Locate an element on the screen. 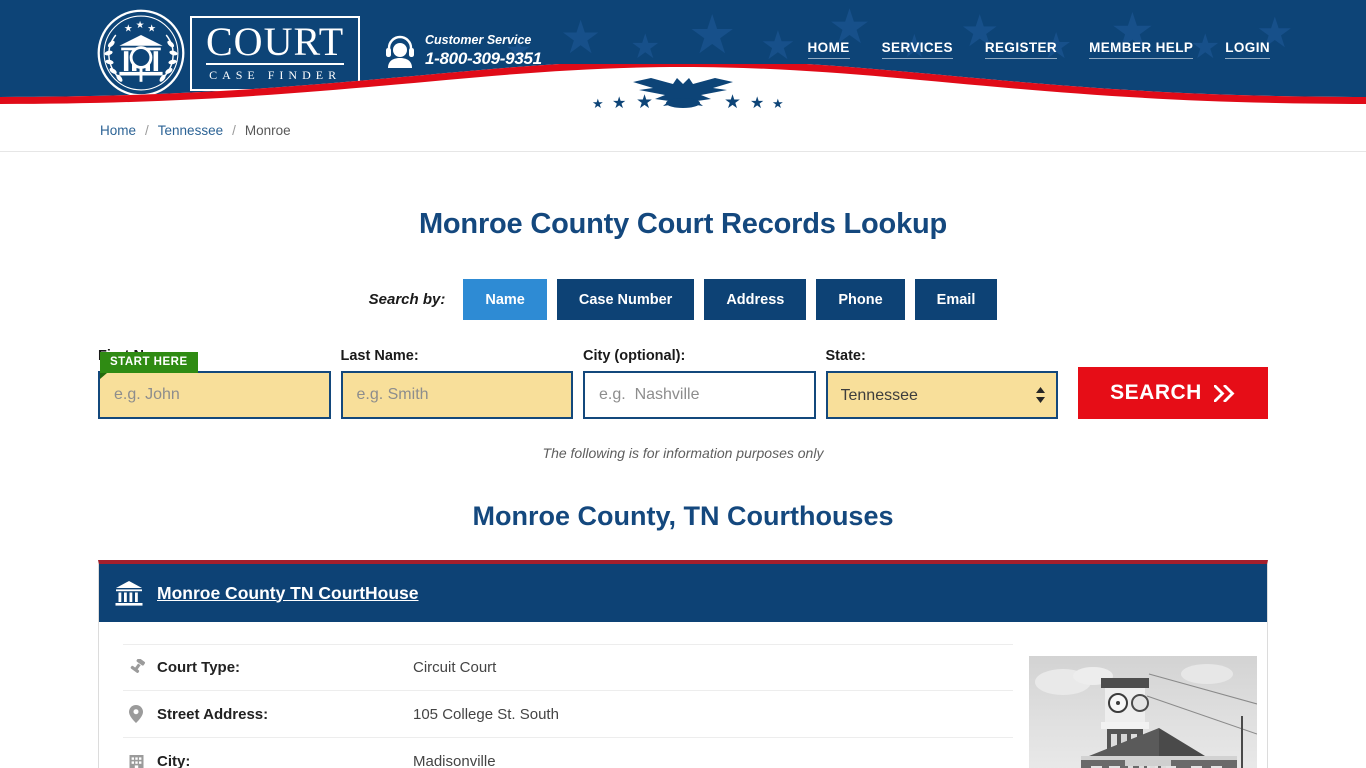  courthouse-photo is located at coordinates (1143, 712).